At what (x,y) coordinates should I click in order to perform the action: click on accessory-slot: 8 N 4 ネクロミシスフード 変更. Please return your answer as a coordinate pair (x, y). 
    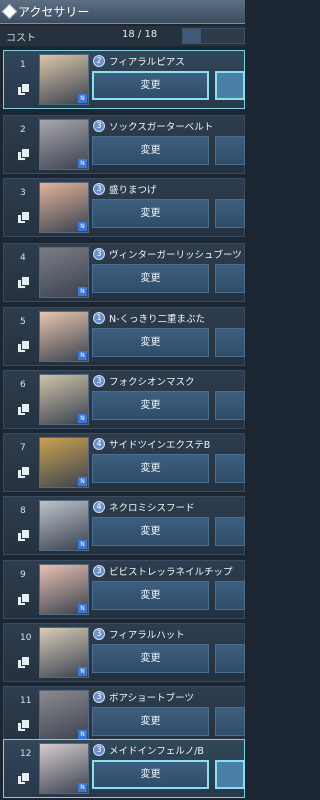
    Looking at the image, I should click on (124, 525).